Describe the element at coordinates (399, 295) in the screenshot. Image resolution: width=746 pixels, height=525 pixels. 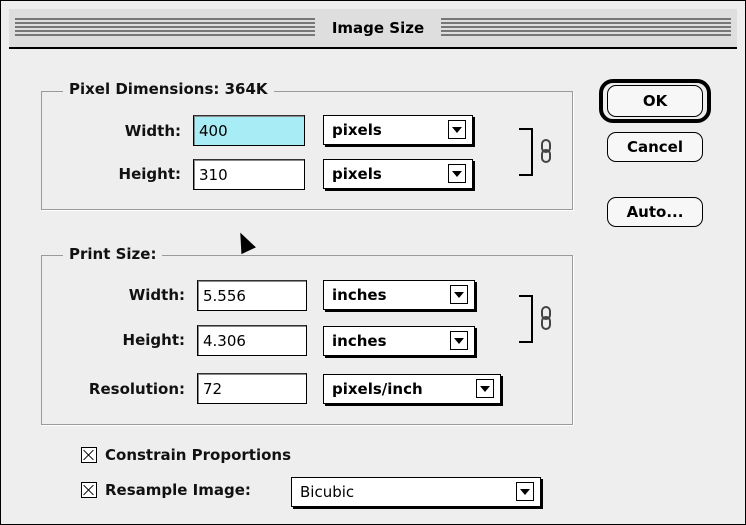
I see `print-width-unit-select: inches` at that location.